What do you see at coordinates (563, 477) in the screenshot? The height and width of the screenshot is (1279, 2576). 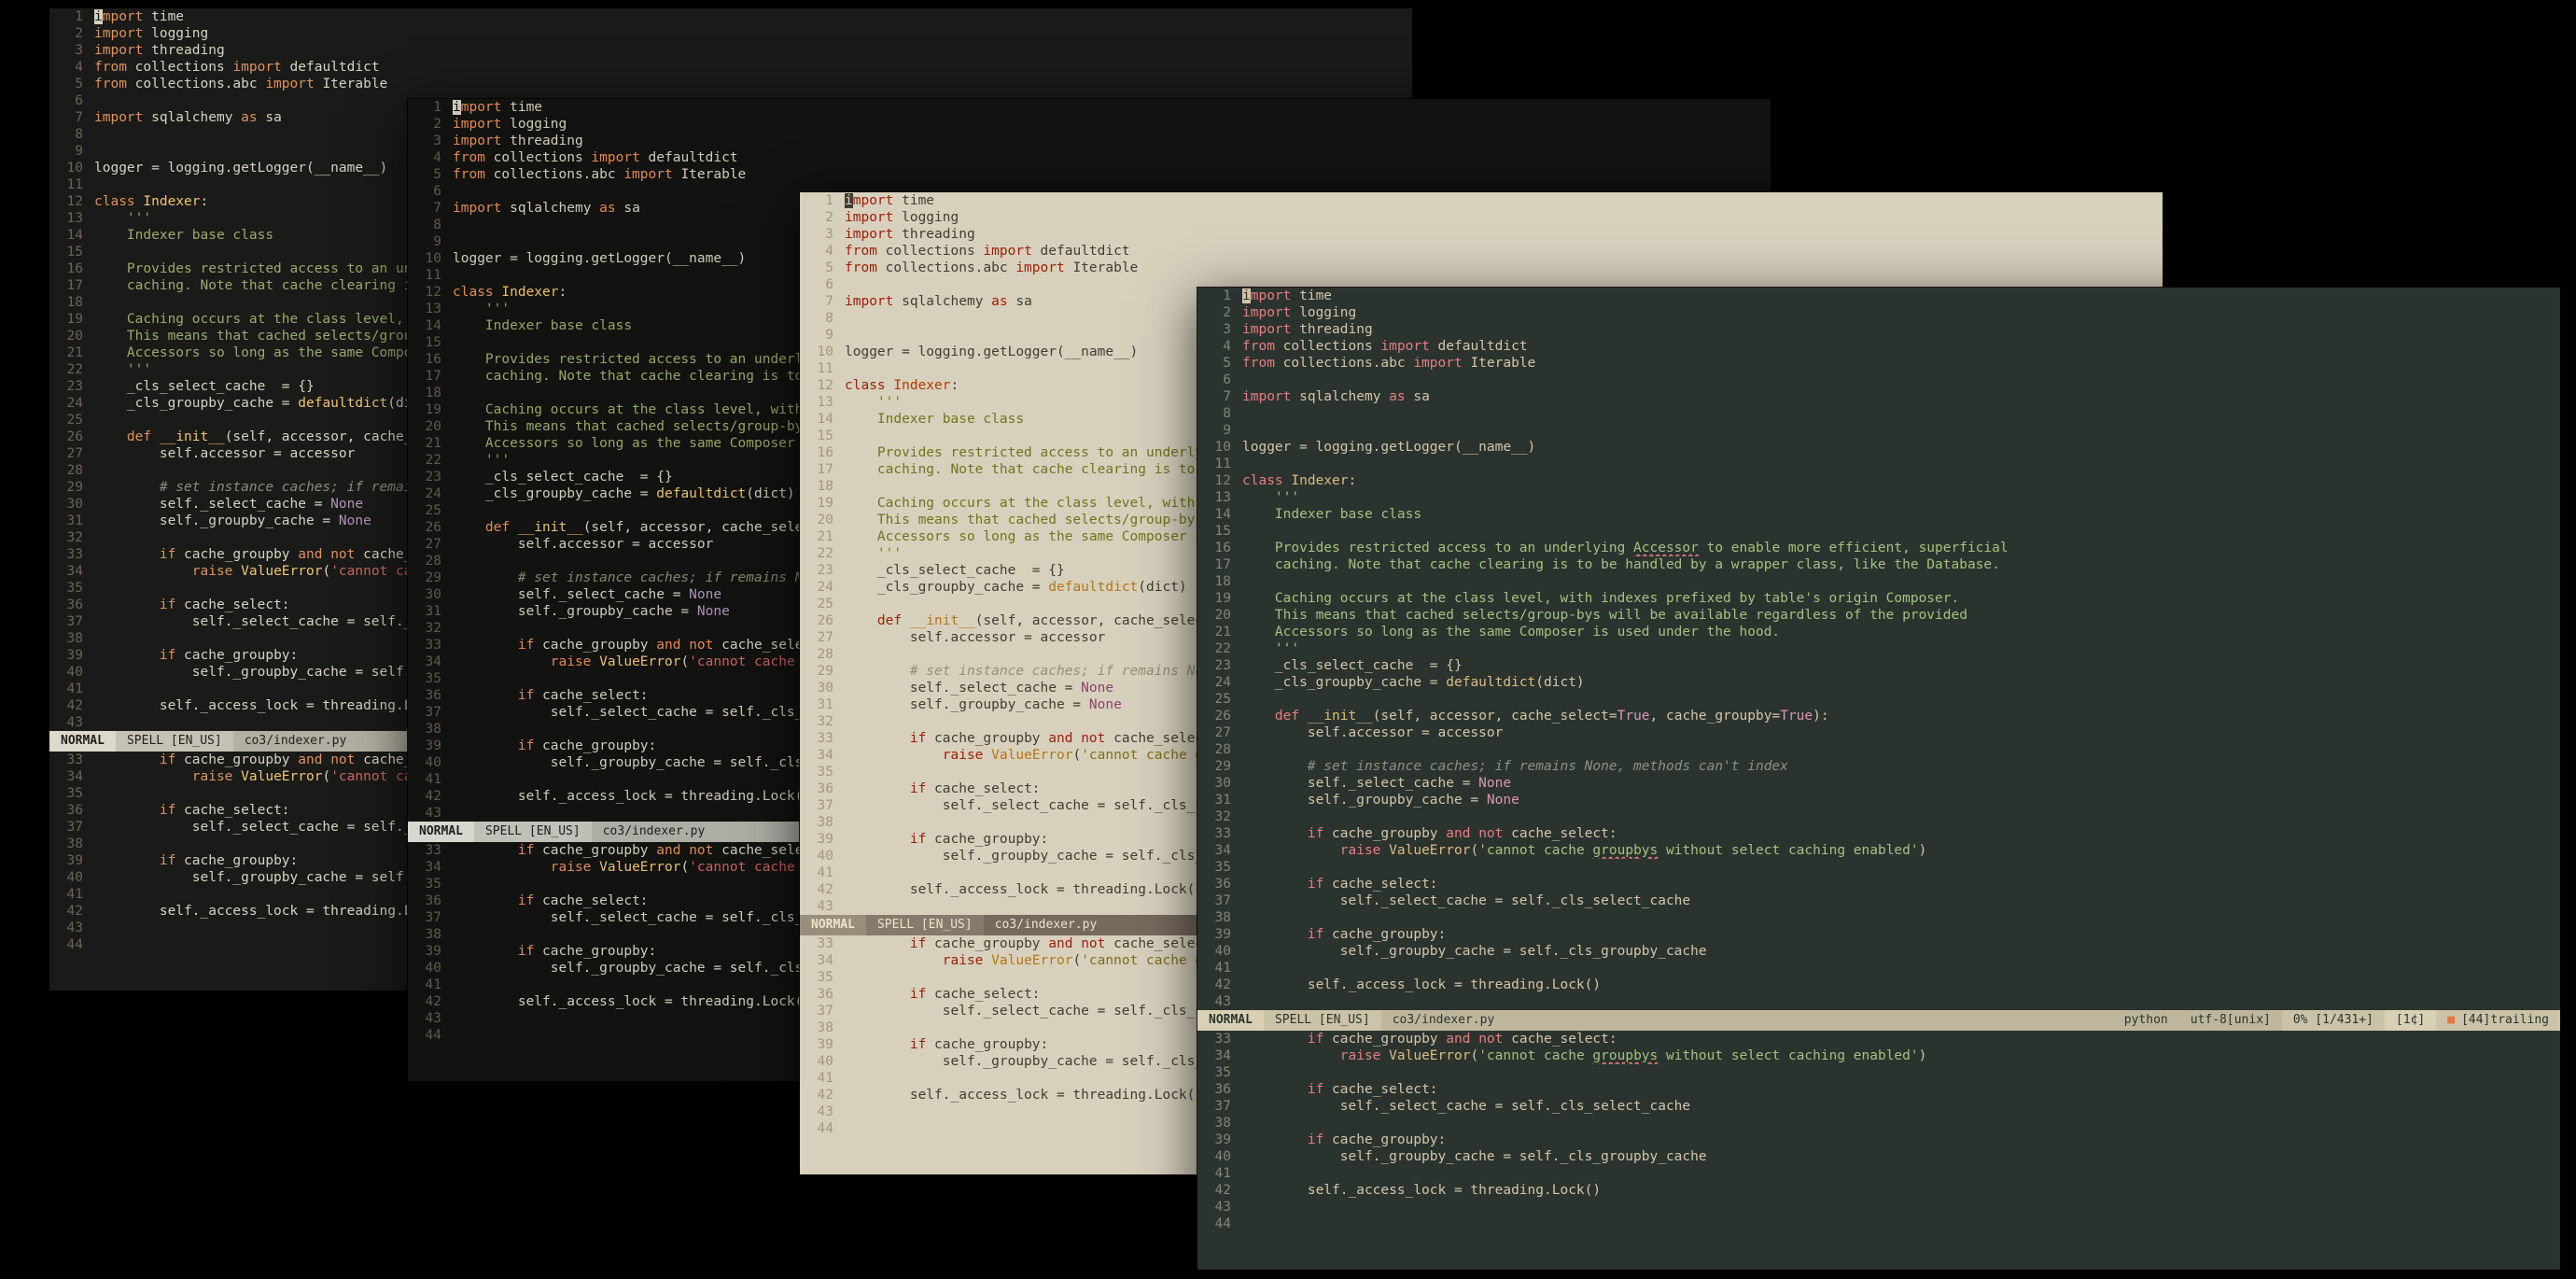 I see `code-token: _cls_select_cache = {}` at bounding box center [563, 477].